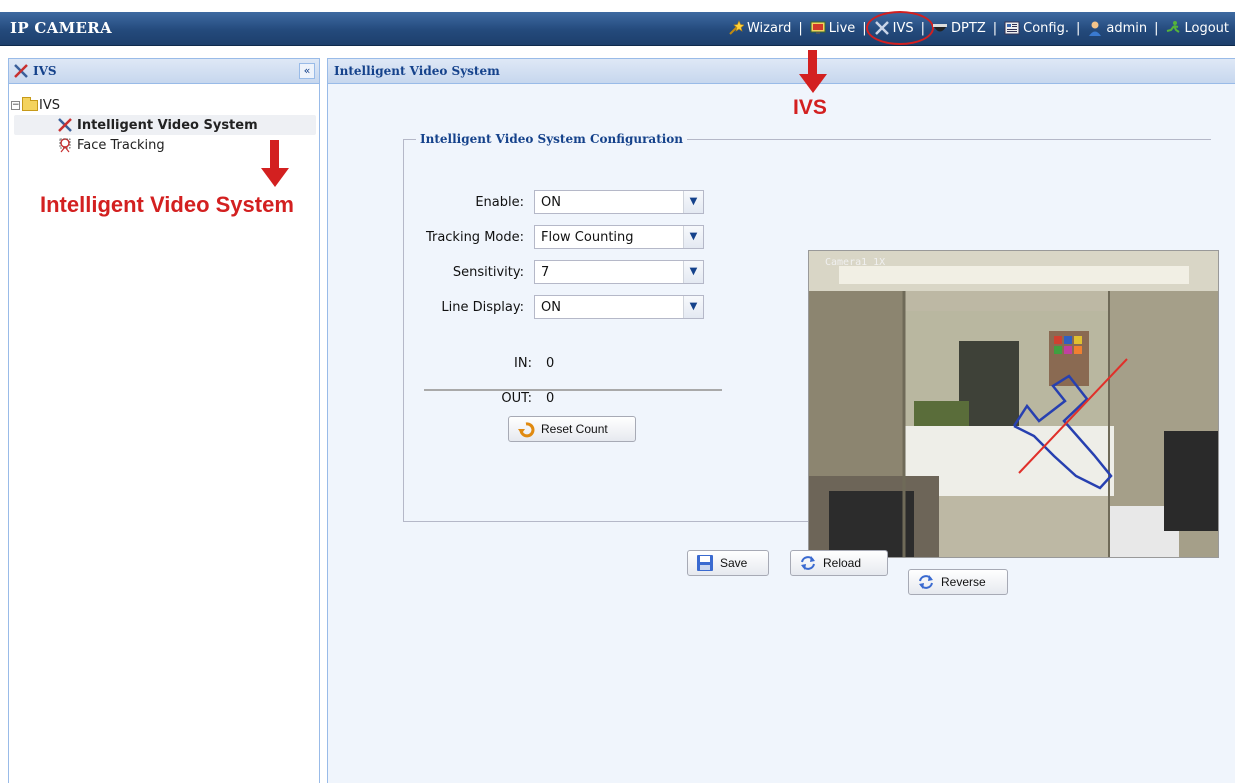 The height and width of the screenshot is (783, 1235). What do you see at coordinates (474, 237) in the screenshot?
I see `tracking-mode-label: Tracking Mode:` at bounding box center [474, 237].